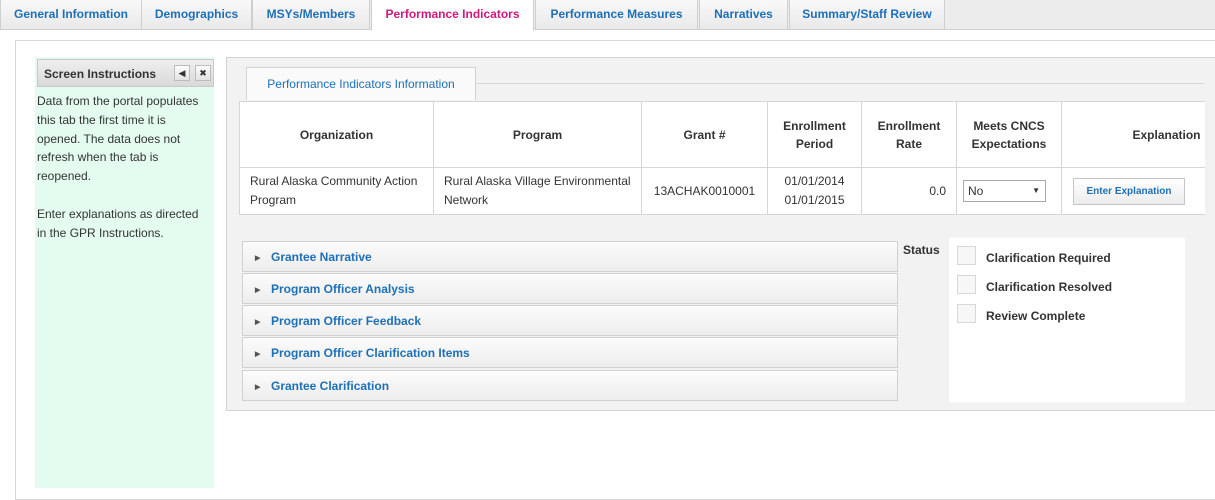 The image size is (1215, 500). I want to click on accordion-label: Program Officer Clarification Items, so click(370, 353).